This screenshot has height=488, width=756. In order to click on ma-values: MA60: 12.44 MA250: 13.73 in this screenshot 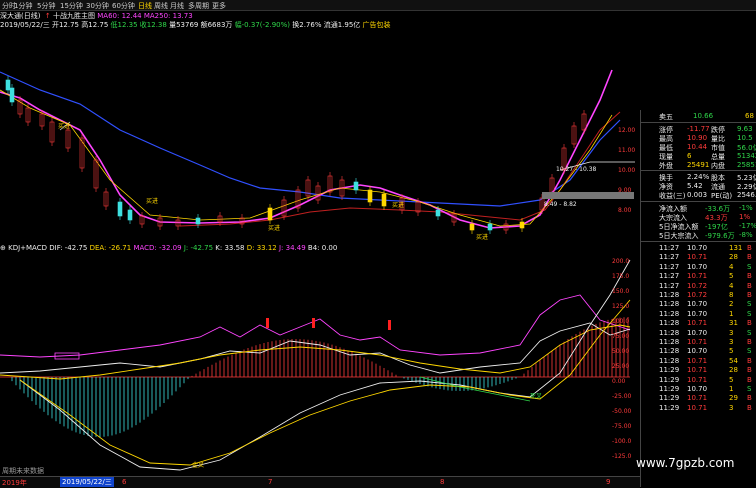, I will do `click(145, 16)`.